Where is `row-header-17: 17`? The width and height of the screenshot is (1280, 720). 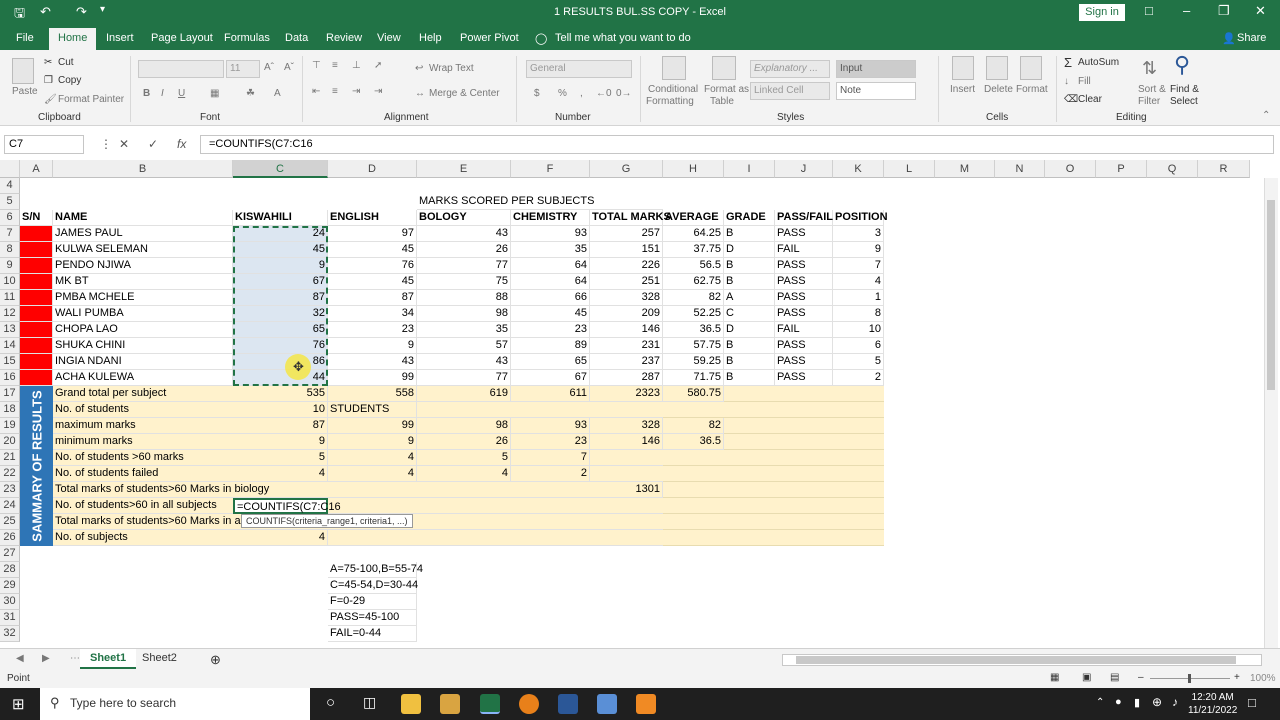
row-header-17: 17 is located at coordinates (10, 394).